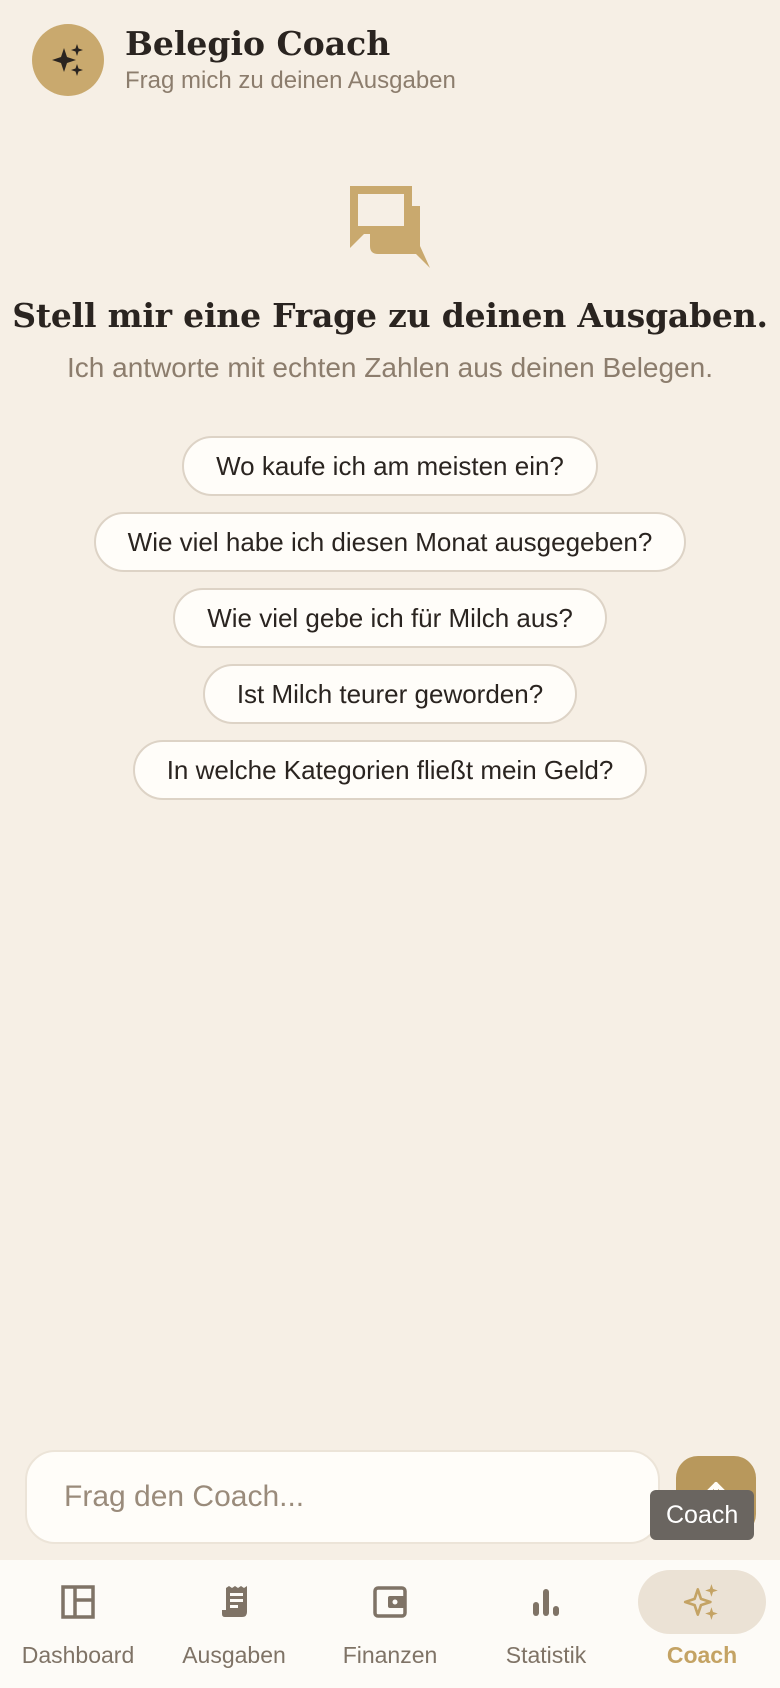 The width and height of the screenshot is (780, 1688). I want to click on nav-label: Dashboard, so click(78, 1655).